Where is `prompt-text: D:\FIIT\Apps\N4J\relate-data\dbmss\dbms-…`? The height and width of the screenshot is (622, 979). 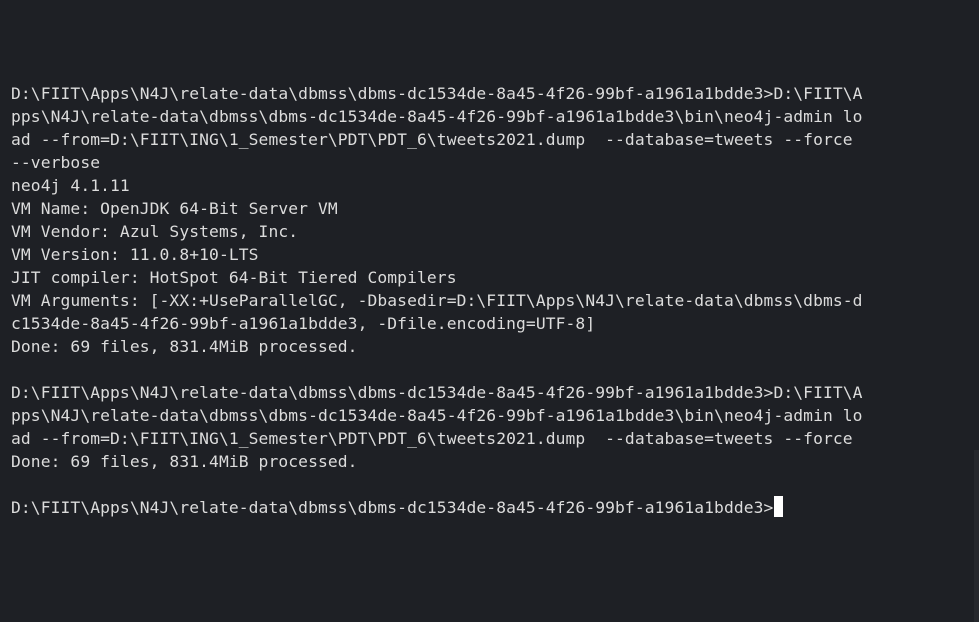 prompt-text: D:\FIIT\Apps\N4J\relate-data\dbmss\dbms-… is located at coordinates (392, 507).